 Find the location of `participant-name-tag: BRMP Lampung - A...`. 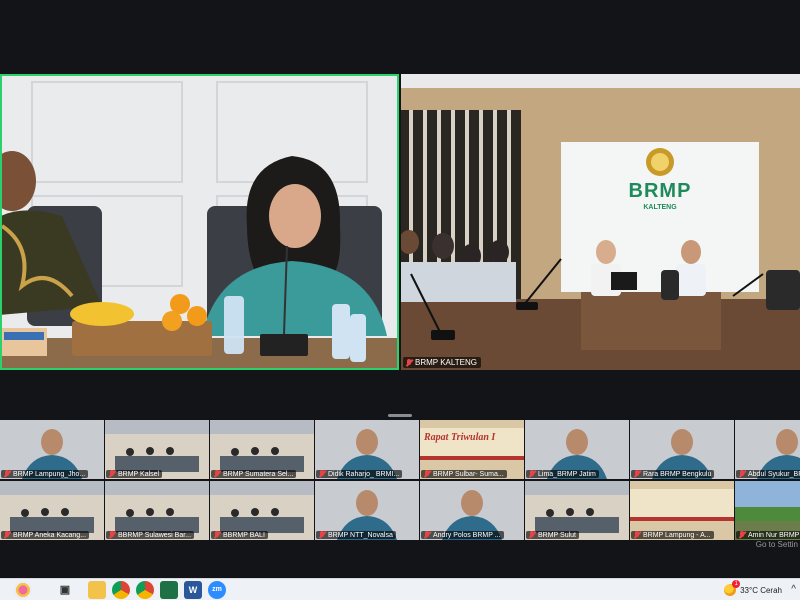

participant-name-tag: BRMP Lampung - A... is located at coordinates (672, 535).